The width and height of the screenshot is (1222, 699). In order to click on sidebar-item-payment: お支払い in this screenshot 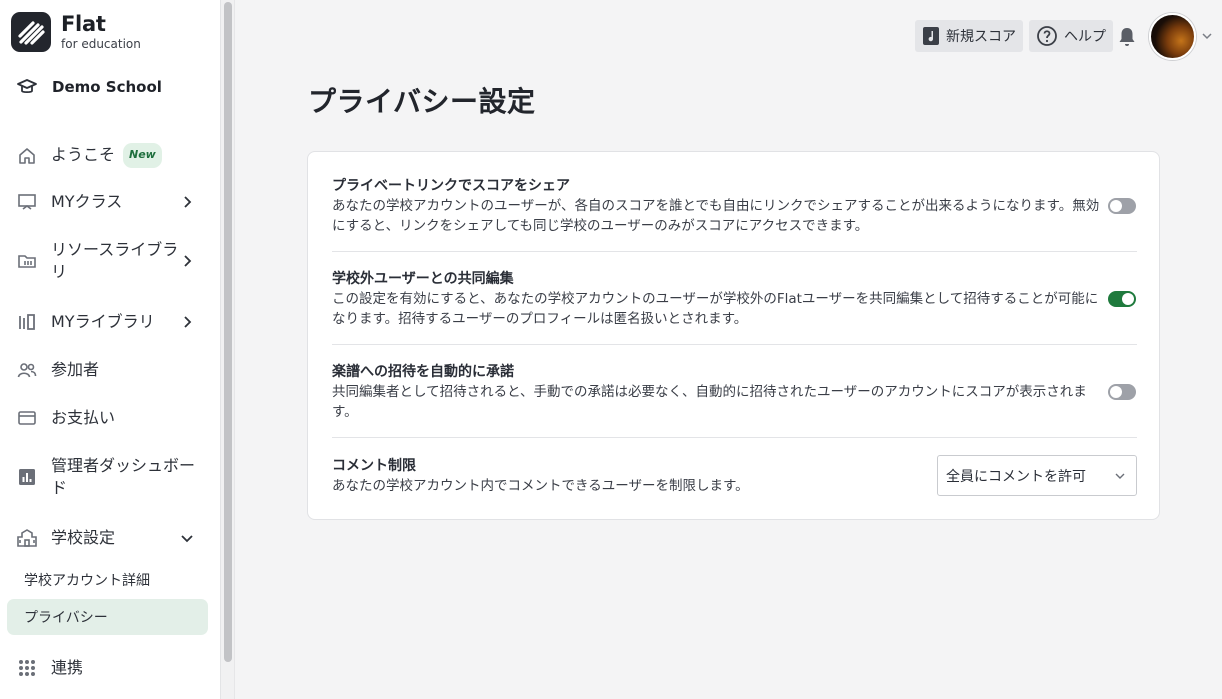, I will do `click(110, 418)`.